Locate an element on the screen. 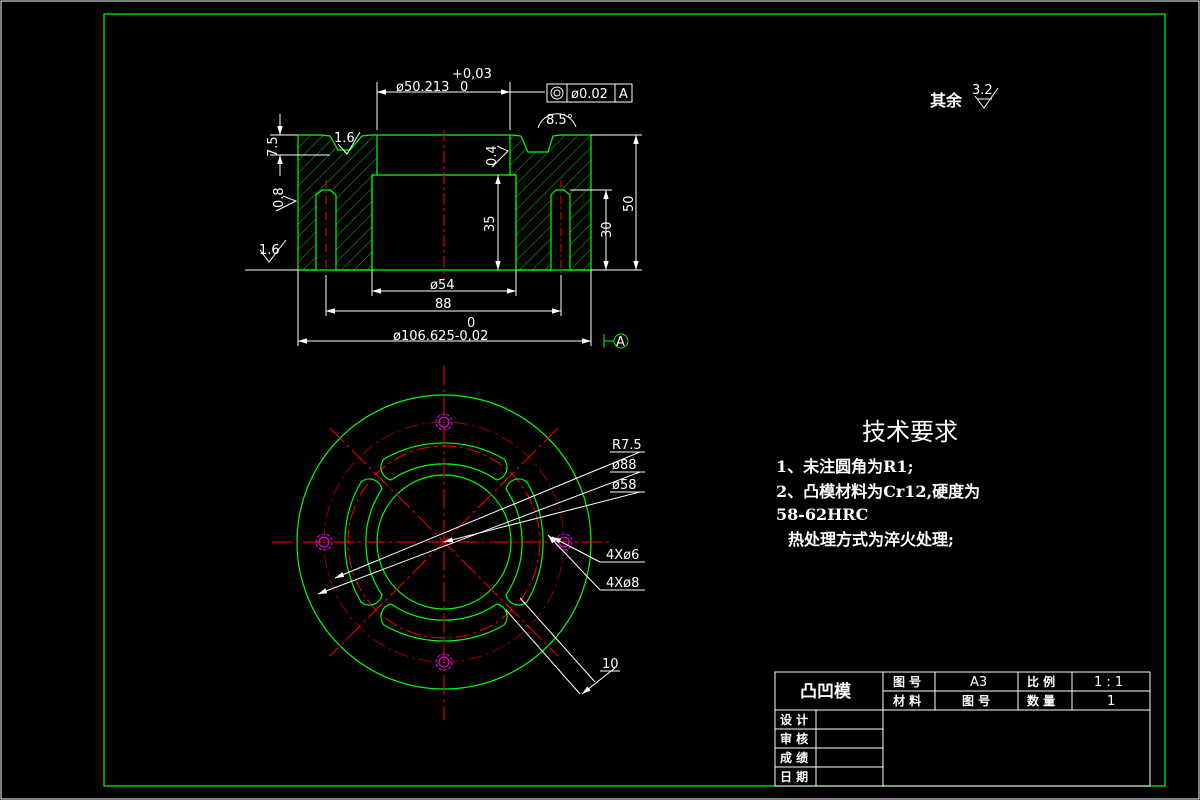  surface-finish-prefix: 其余 is located at coordinates (946, 100).